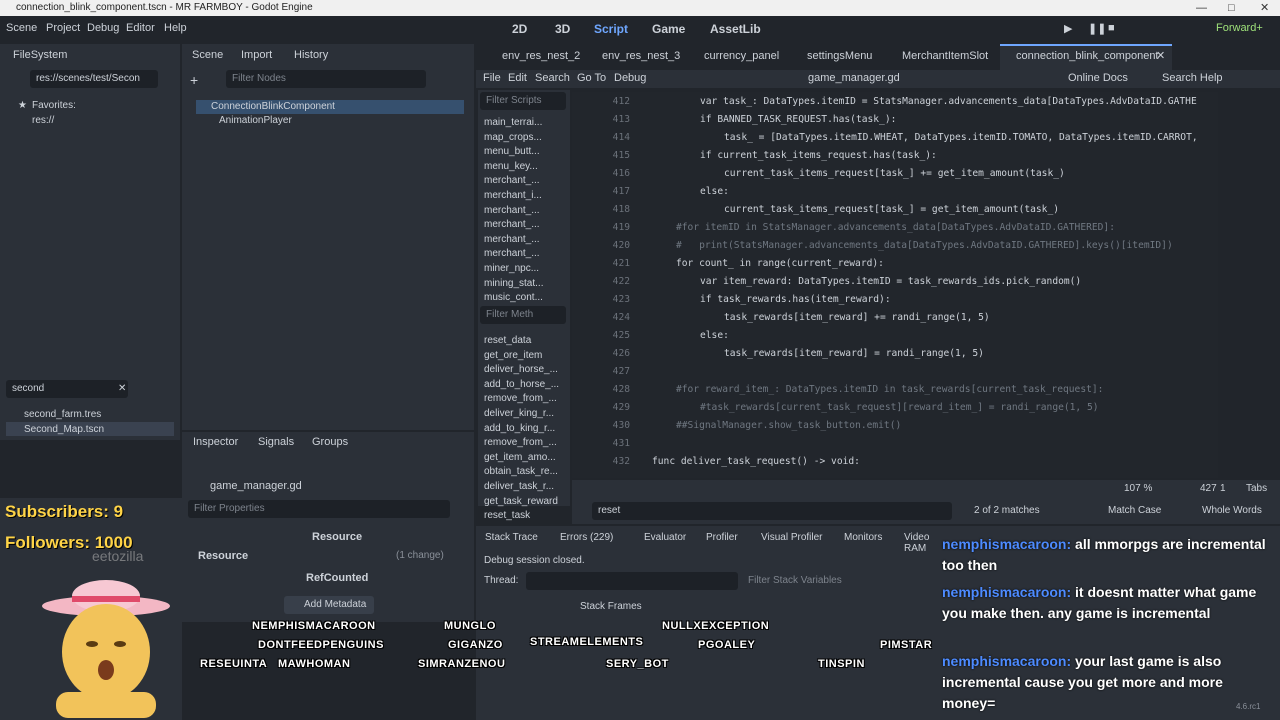 This screenshot has width=1280, height=720. I want to click on stop-icon: ■, so click(1111, 28).